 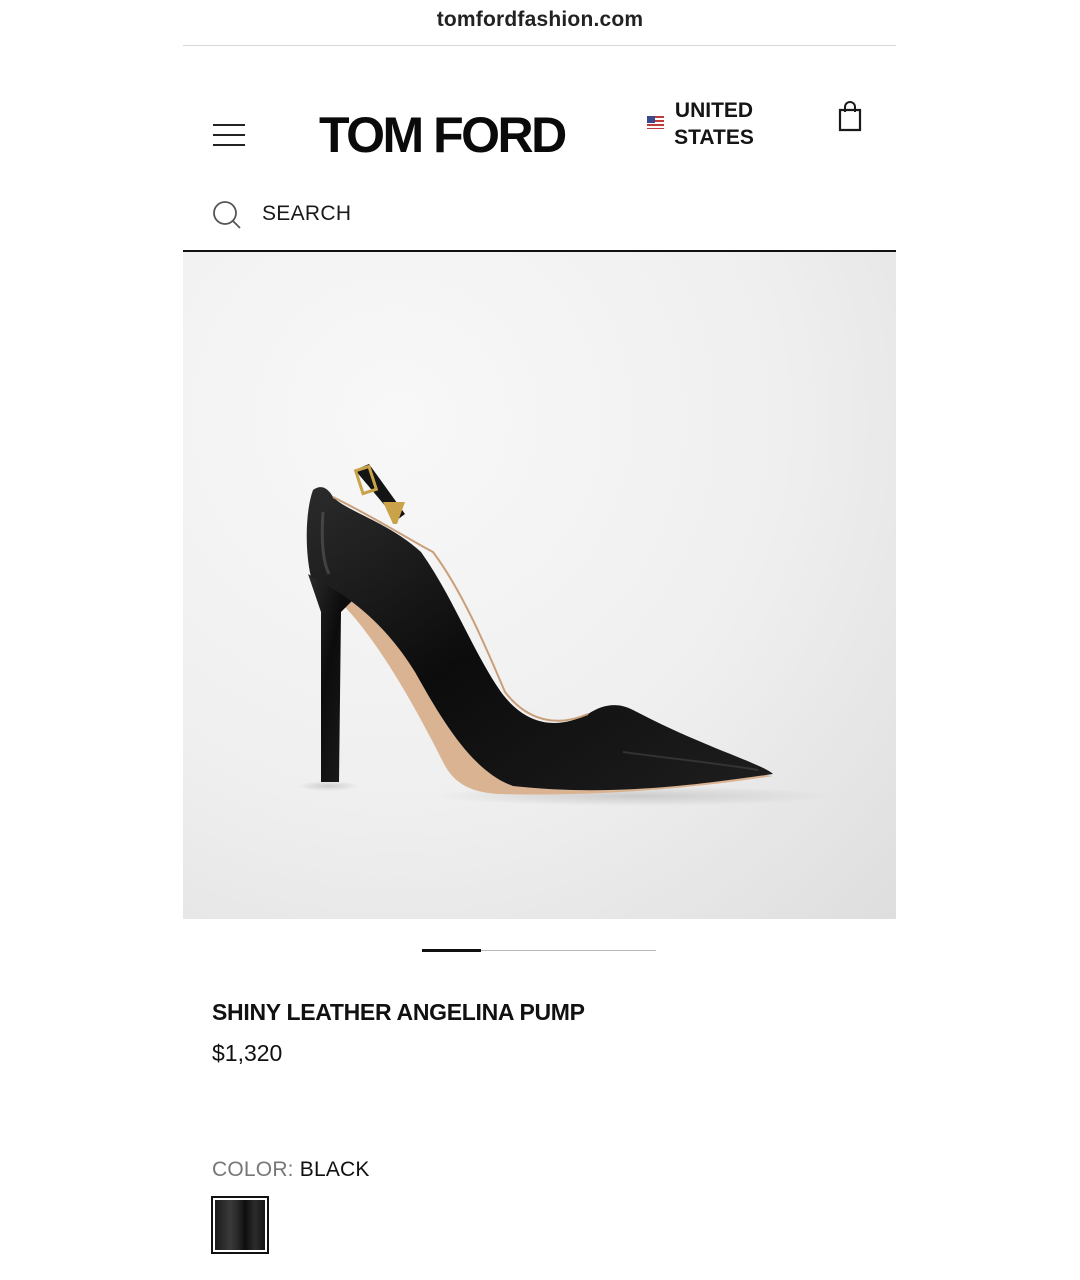 What do you see at coordinates (565, 635) in the screenshot?
I see `black-pump-shoe-image` at bounding box center [565, 635].